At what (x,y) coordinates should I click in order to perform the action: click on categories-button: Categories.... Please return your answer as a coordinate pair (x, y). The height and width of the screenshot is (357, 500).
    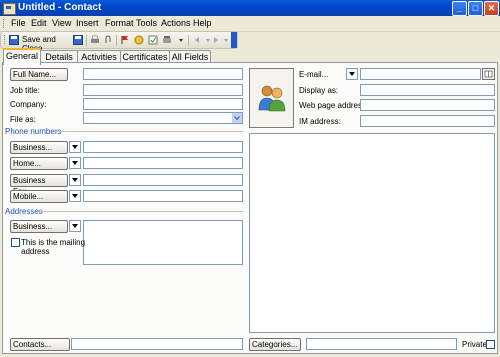
    Looking at the image, I should click on (275, 344).